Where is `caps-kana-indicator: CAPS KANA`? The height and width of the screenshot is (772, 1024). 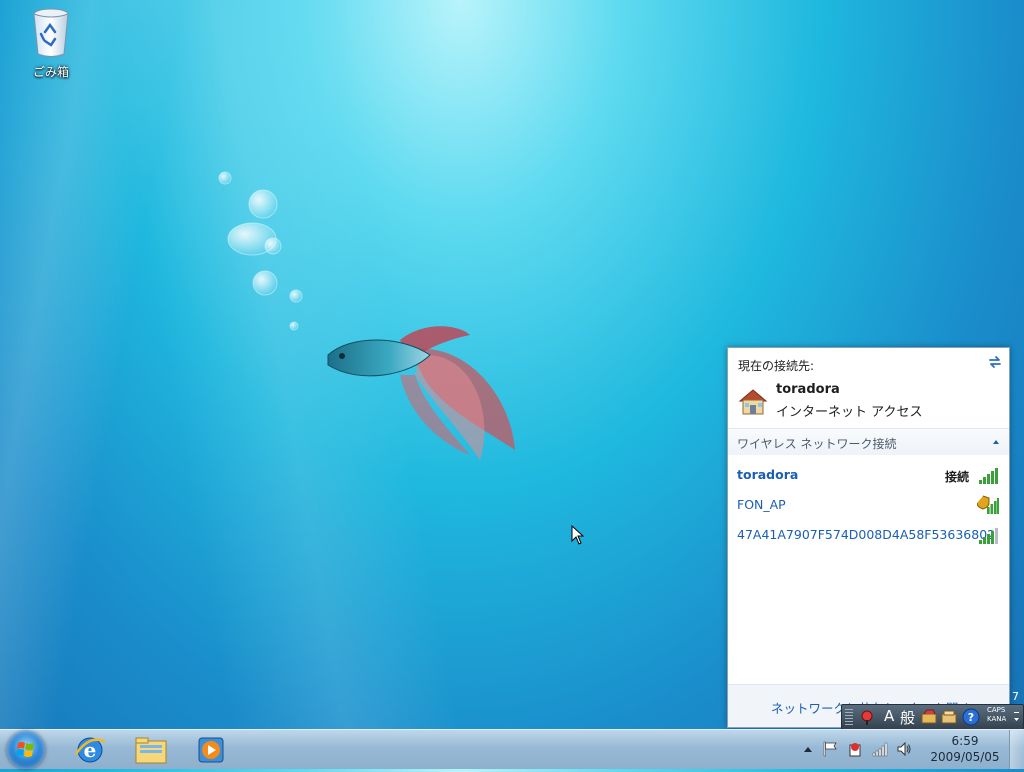 caps-kana-indicator: CAPS KANA is located at coordinates (996, 715).